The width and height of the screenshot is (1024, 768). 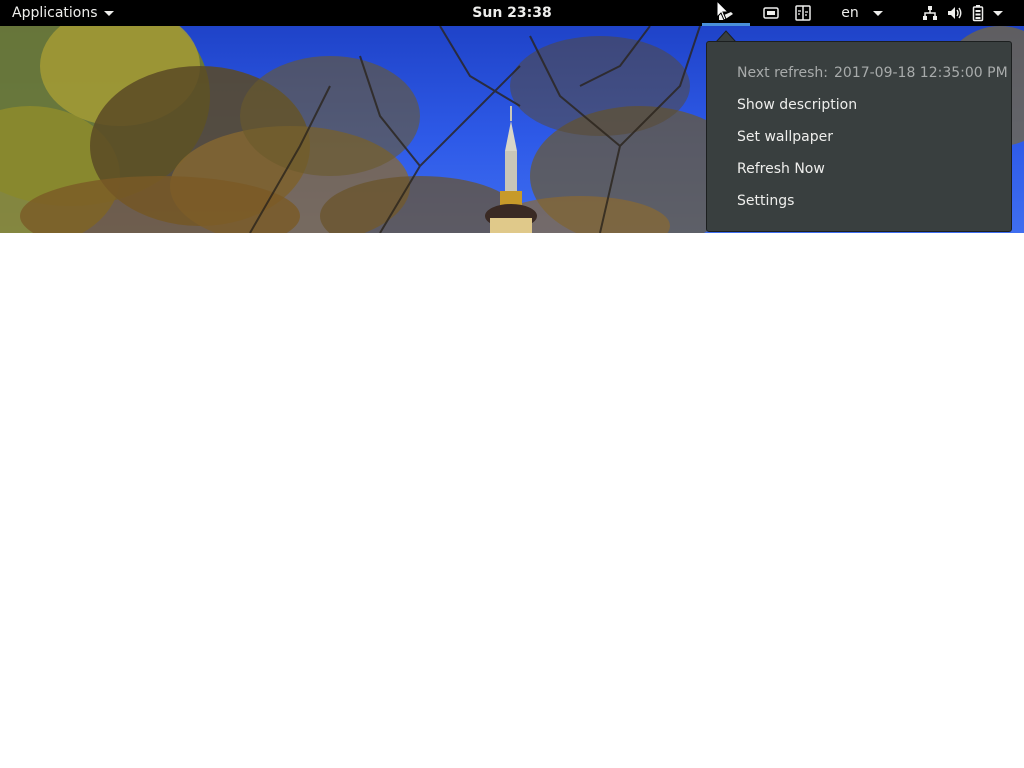 I want to click on volume-icon, so click(x=954, y=13).